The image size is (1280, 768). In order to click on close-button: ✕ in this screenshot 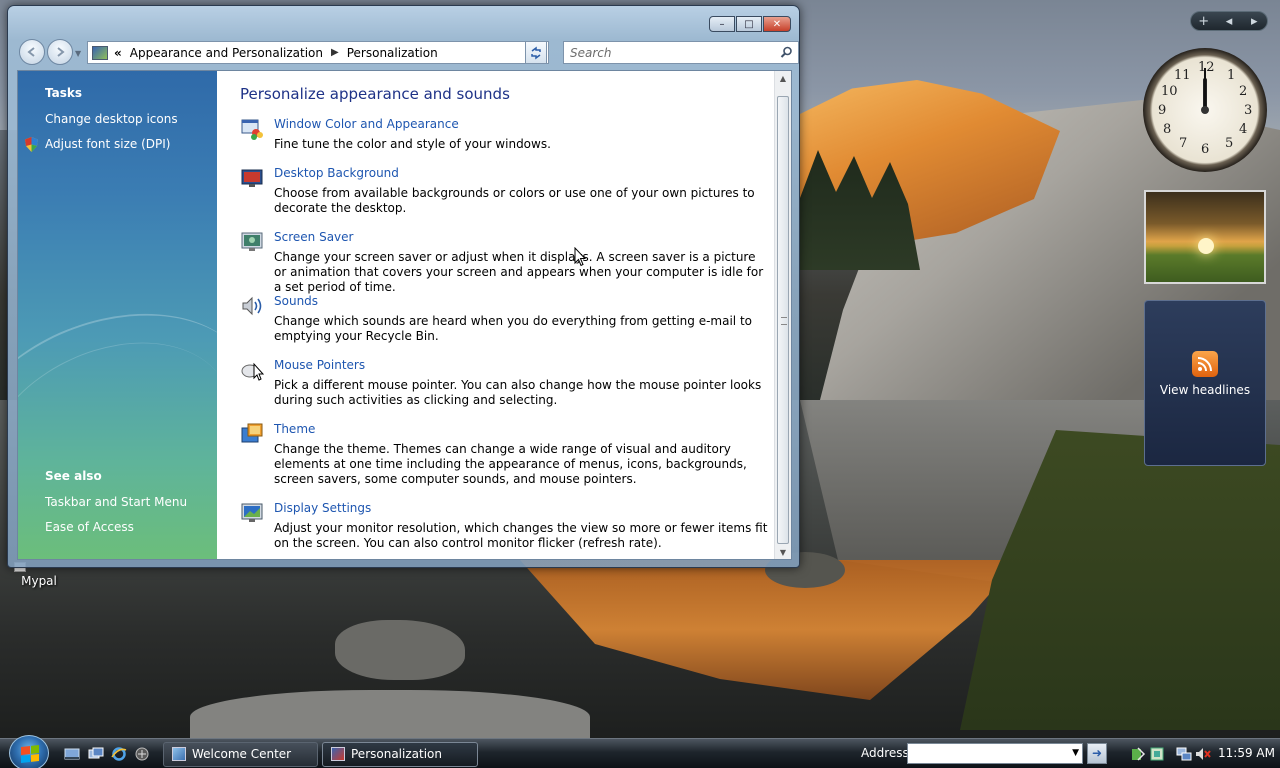, I will do `click(777, 24)`.